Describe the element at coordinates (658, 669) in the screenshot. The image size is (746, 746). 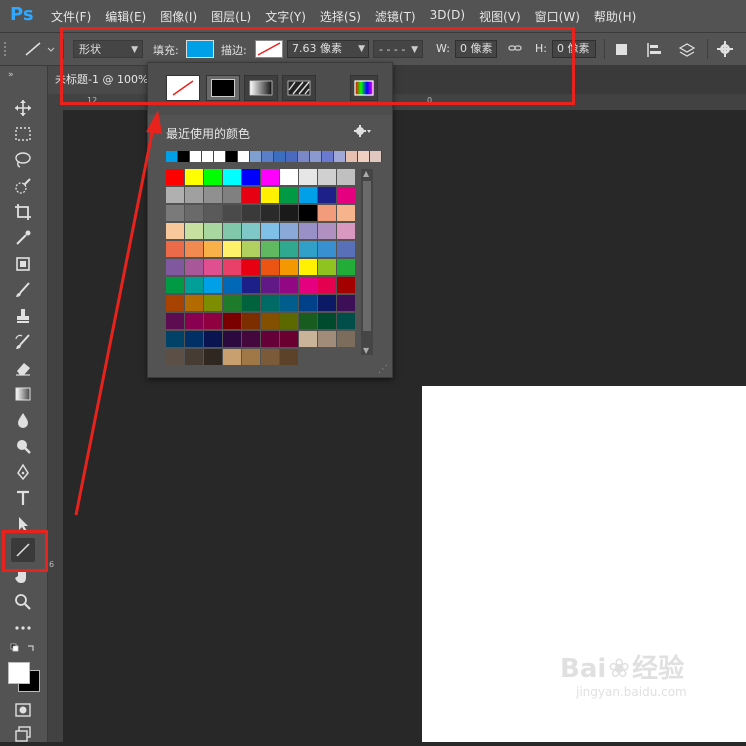
I see `watermark-brand-2: 经验` at that location.